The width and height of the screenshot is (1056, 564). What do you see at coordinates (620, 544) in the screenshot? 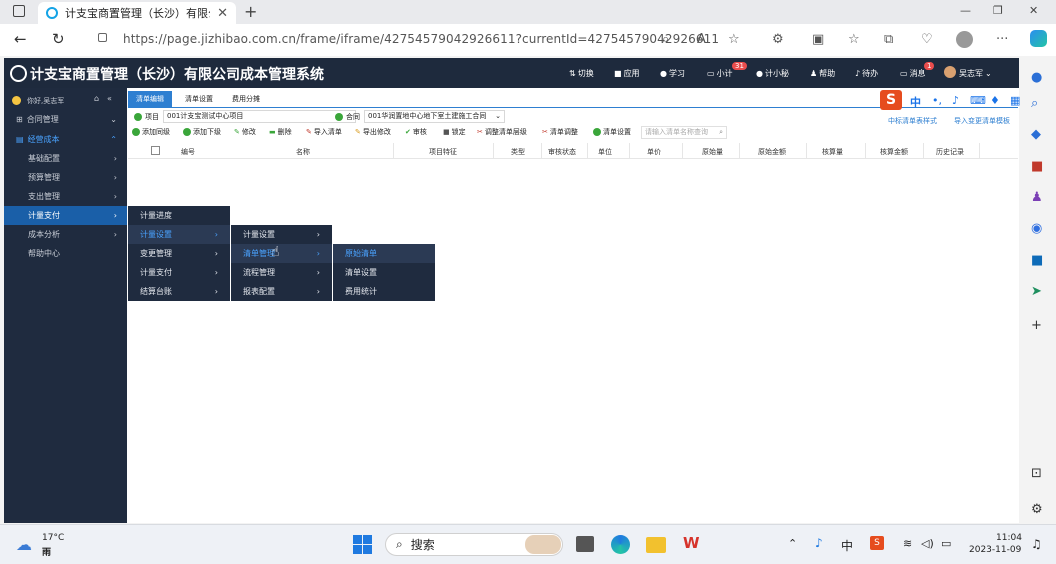
I see `edge-icon` at bounding box center [620, 544].